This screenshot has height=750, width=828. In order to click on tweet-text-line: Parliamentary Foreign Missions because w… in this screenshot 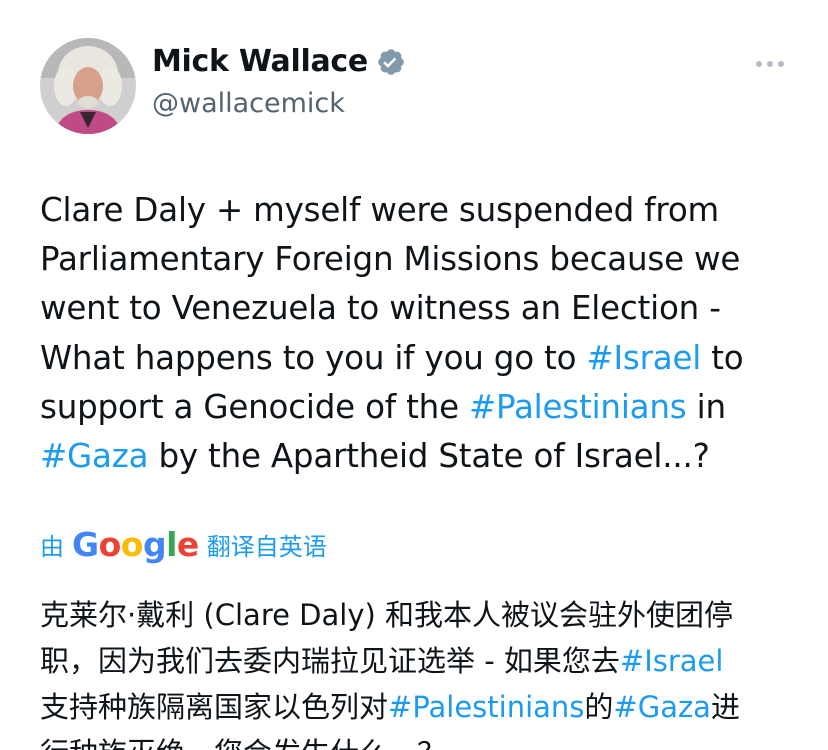, I will do `click(390, 259)`.